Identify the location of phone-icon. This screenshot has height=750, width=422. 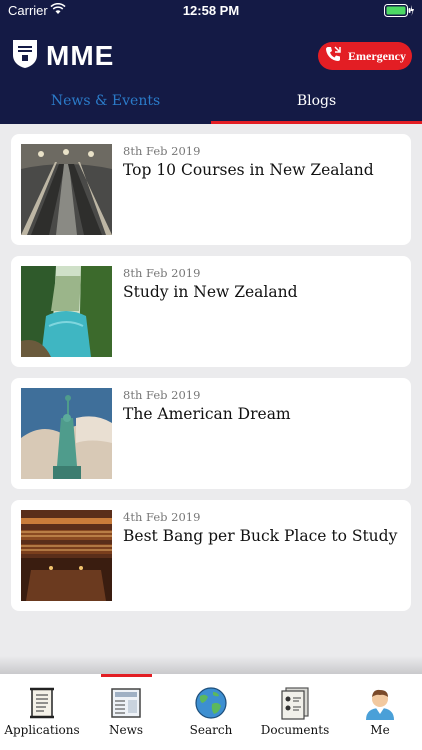
(333, 56).